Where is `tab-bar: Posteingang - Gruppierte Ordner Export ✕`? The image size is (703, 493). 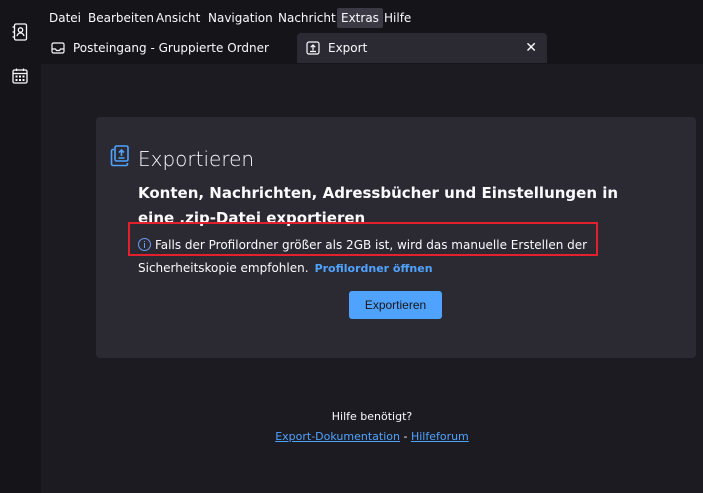
tab-bar: Posteingang - Gruppierte Ordner Export ✕ is located at coordinates (372, 47).